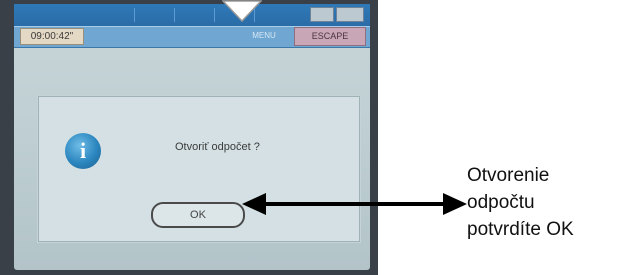 The height and width of the screenshot is (275, 623). Describe the element at coordinates (217, 147) in the screenshot. I see `dialog-question: Otvoriť odpočet ?` at that location.